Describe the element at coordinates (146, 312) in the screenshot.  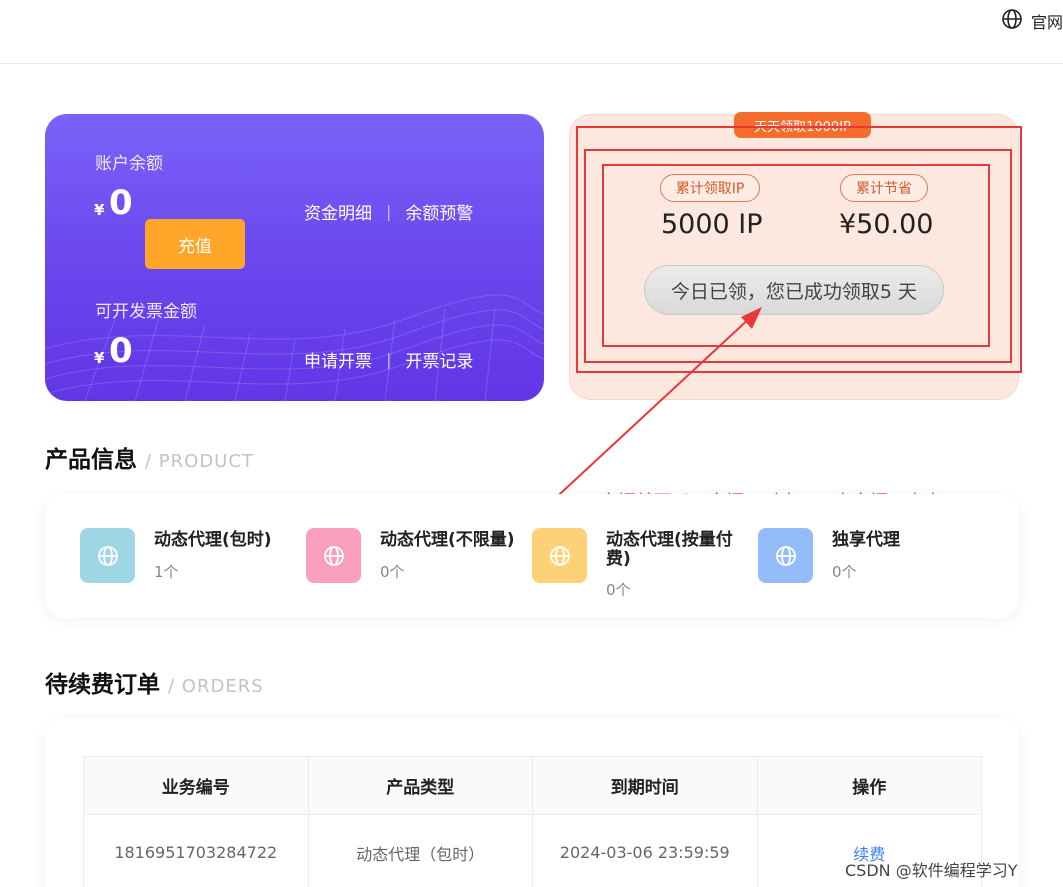
I see `invoice-amount-label: 可开发票金额` at that location.